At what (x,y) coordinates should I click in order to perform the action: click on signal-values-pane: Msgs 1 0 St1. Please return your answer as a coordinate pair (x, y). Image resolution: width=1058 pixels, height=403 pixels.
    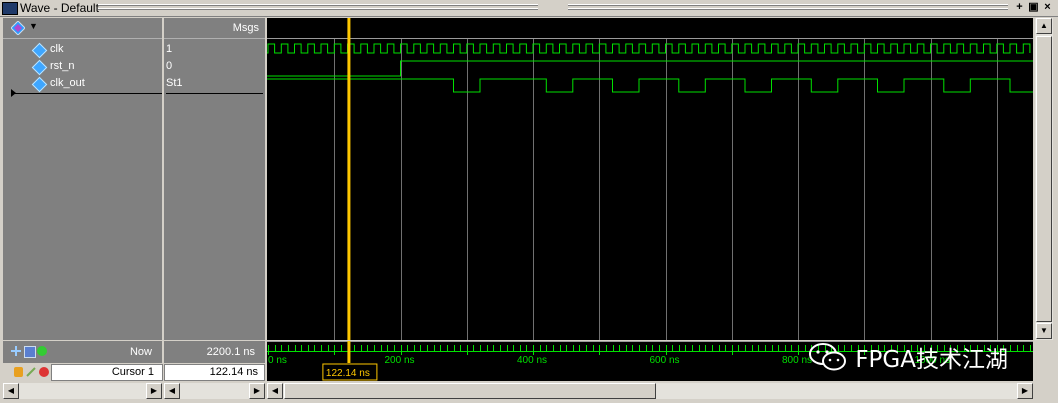
    Looking at the image, I should click on (214, 179).